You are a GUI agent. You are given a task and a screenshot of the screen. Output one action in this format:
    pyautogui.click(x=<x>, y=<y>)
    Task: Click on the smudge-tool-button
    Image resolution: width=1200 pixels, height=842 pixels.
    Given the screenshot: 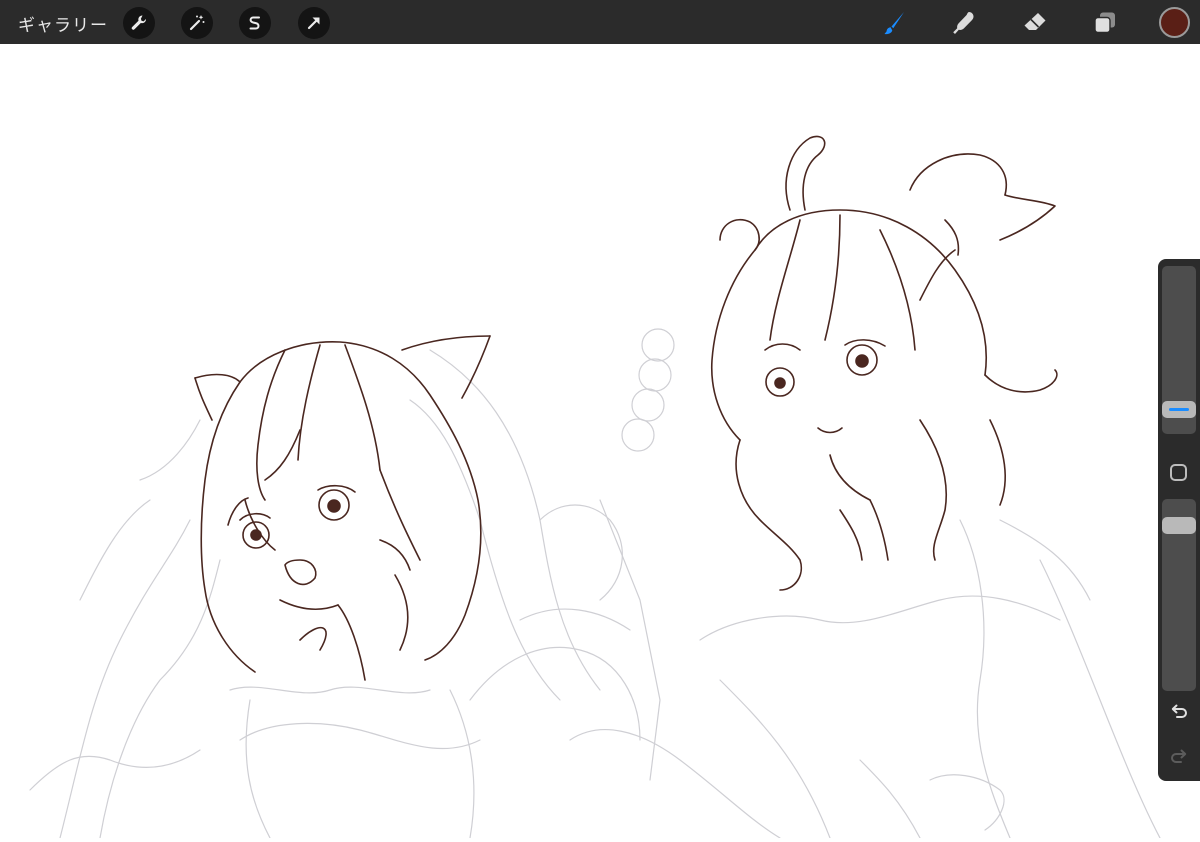 What is the action you would take?
    pyautogui.click(x=964, y=23)
    